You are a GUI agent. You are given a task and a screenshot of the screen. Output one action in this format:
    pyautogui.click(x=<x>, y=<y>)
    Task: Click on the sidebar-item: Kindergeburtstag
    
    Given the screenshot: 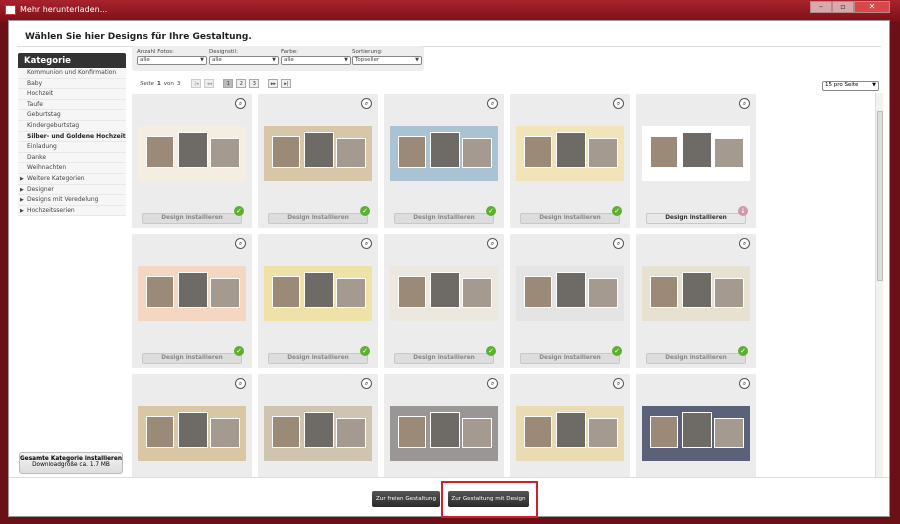 What is the action you would take?
    pyautogui.click(x=72, y=126)
    